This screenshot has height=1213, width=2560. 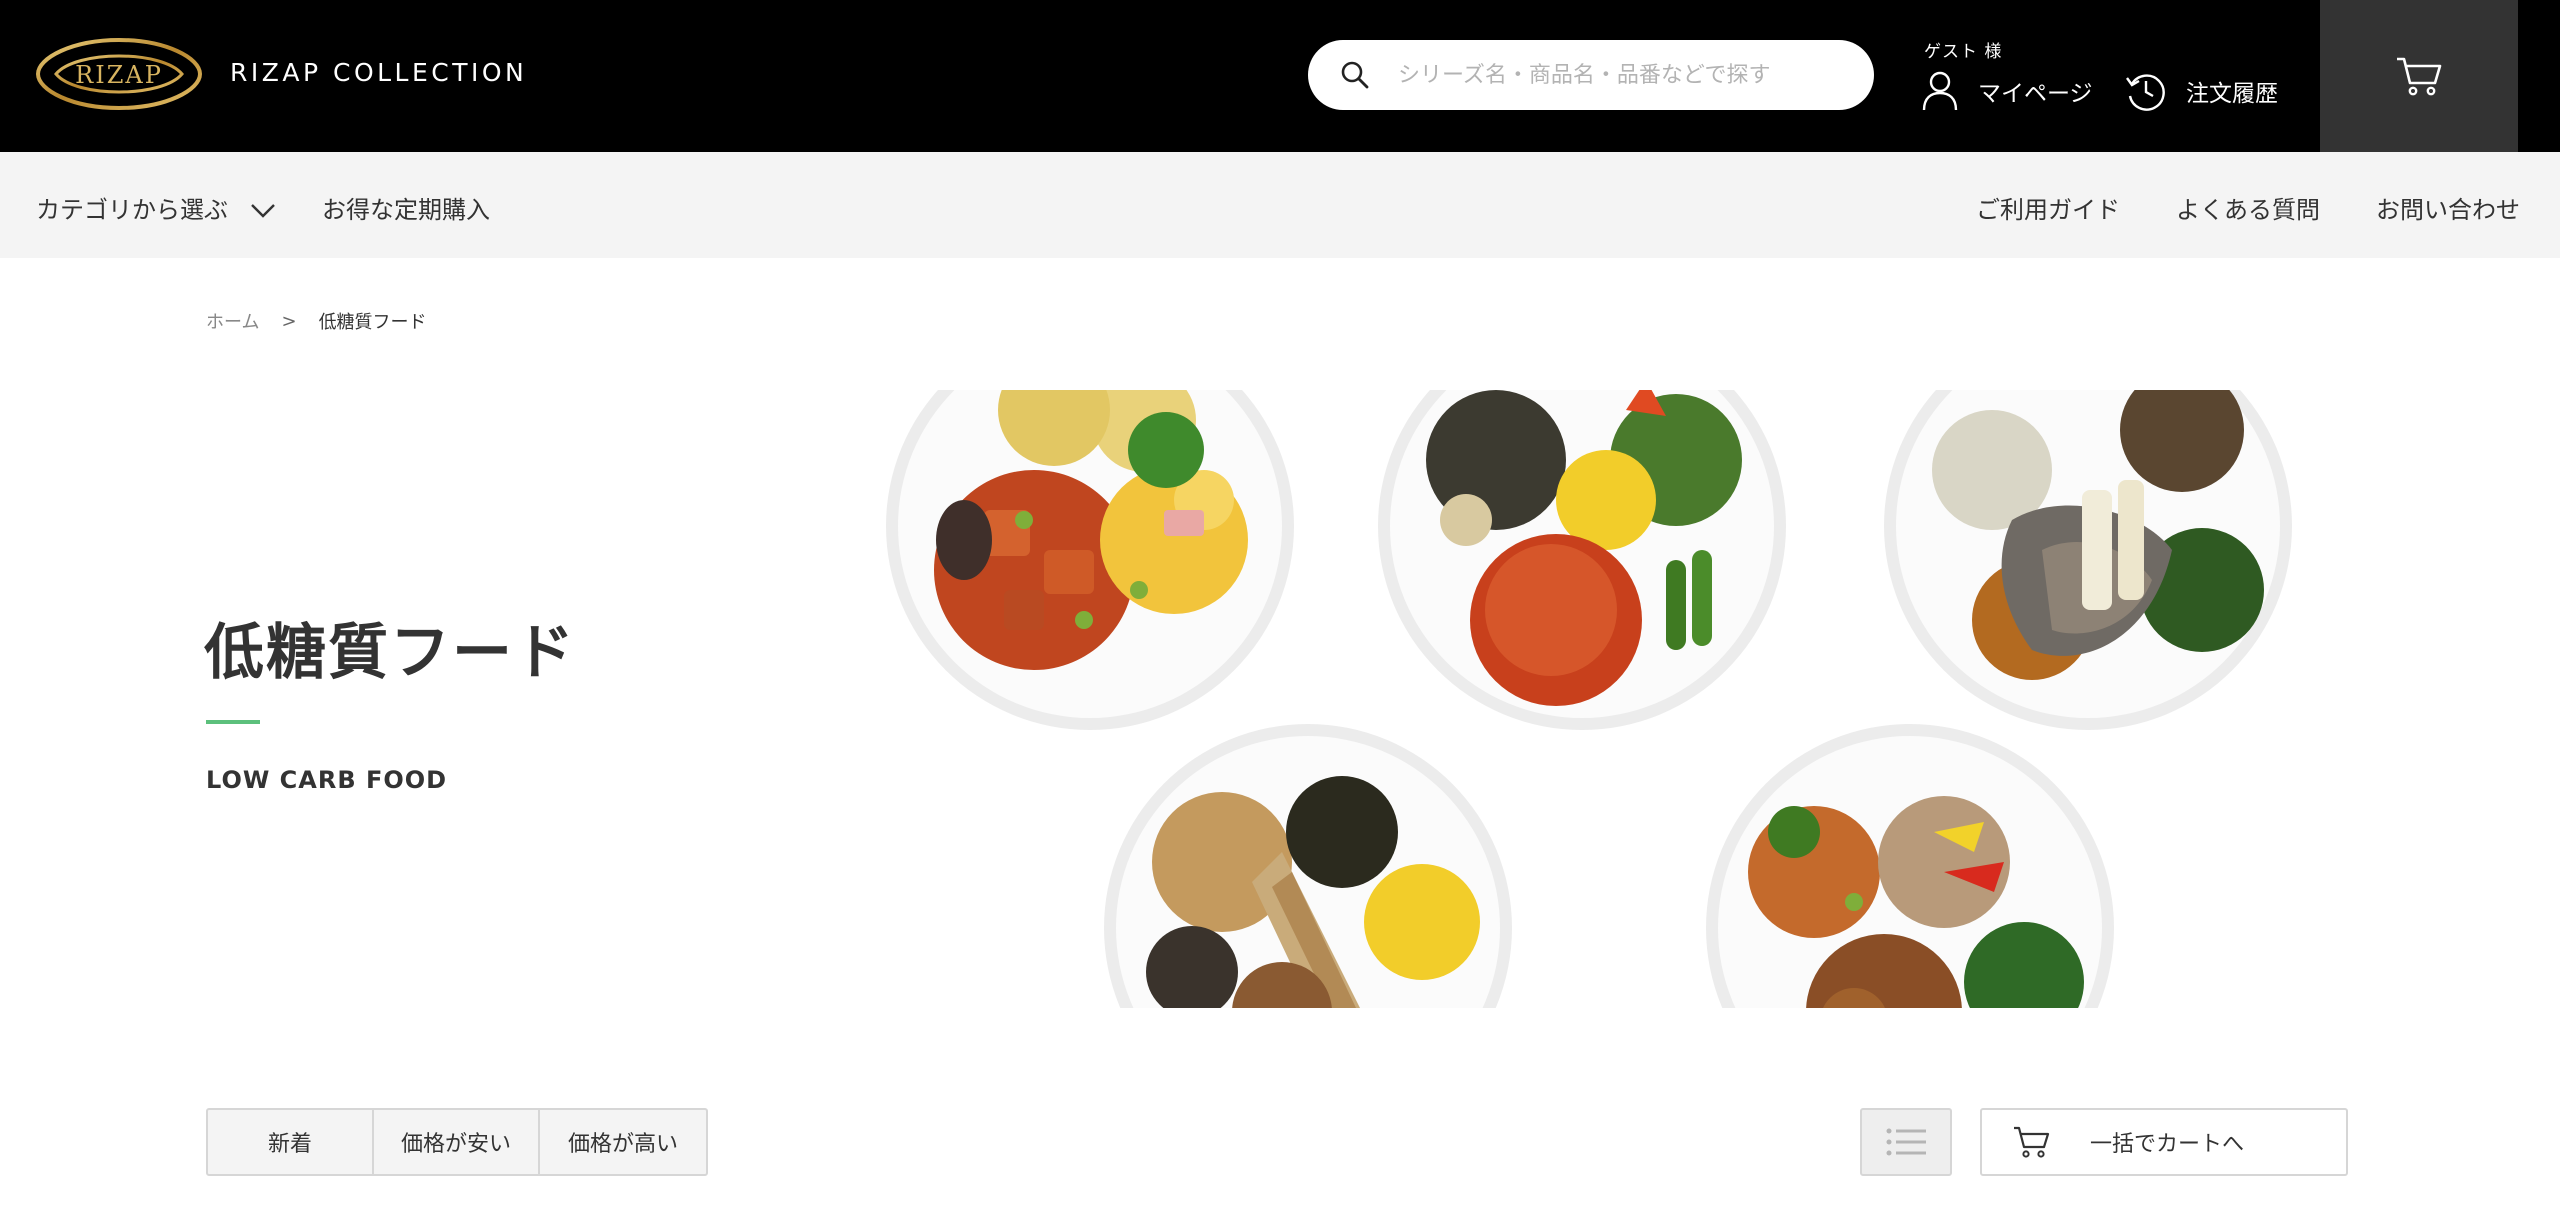 I want to click on sub-navigation: カテゴリから選ぶ お得な定期購入 ご利用ガイド よくある質問 お問い合わせ, so click(x=1280, y=205).